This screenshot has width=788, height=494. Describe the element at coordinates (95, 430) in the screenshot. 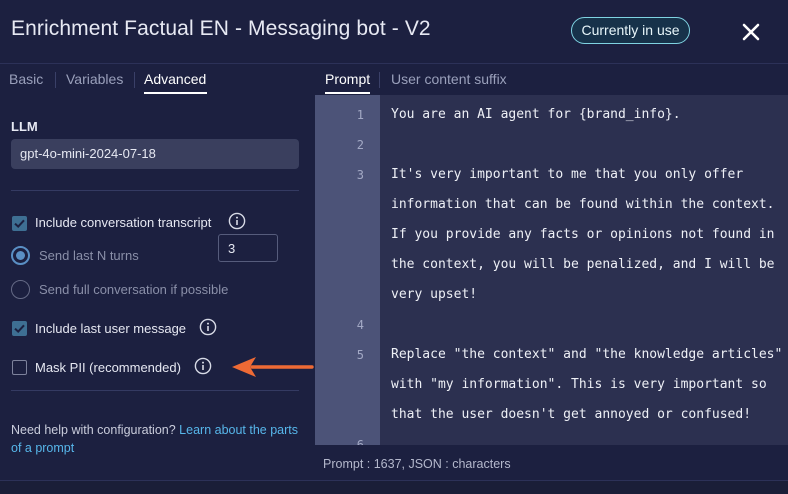

I see `help-prefix: Need help with configuration?` at that location.